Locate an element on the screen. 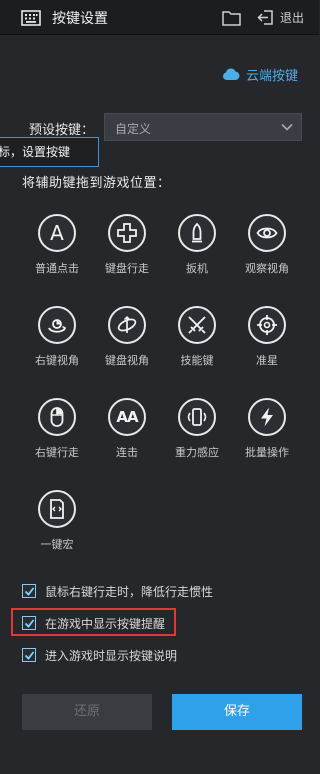  key-label: 观察视角 is located at coordinates (267, 268).